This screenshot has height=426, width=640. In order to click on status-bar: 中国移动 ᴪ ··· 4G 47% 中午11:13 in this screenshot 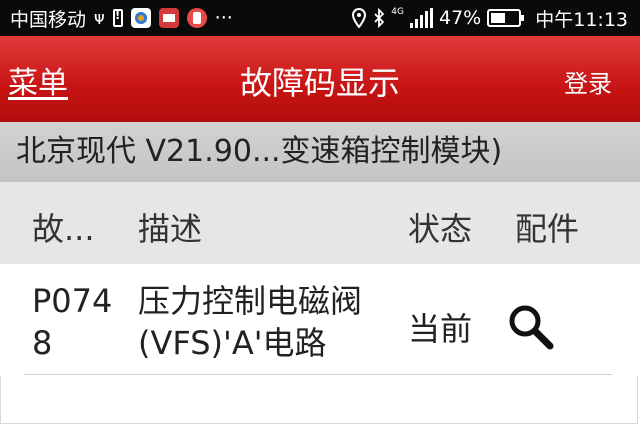, I will do `click(320, 18)`.